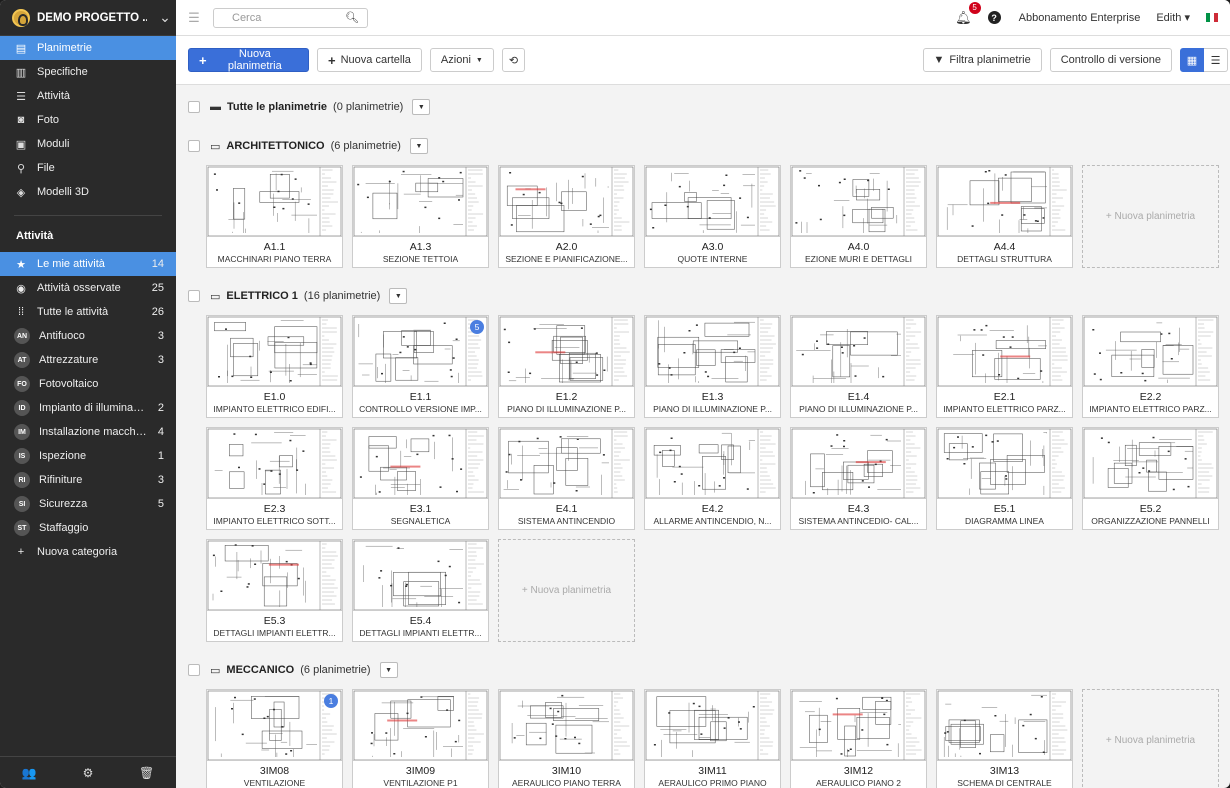  I want to click on sidebar-item-attività: ☰ Attività, so click(88, 96).